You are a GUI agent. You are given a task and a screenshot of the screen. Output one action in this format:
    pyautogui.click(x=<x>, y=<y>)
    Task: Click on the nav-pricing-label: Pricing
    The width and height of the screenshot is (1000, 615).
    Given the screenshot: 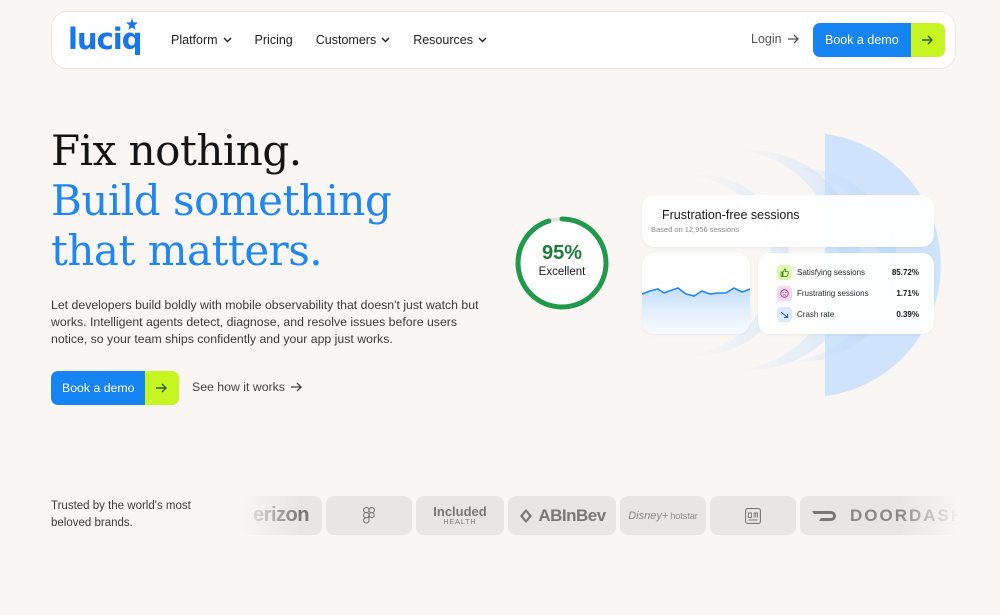 What is the action you would take?
    pyautogui.click(x=273, y=40)
    